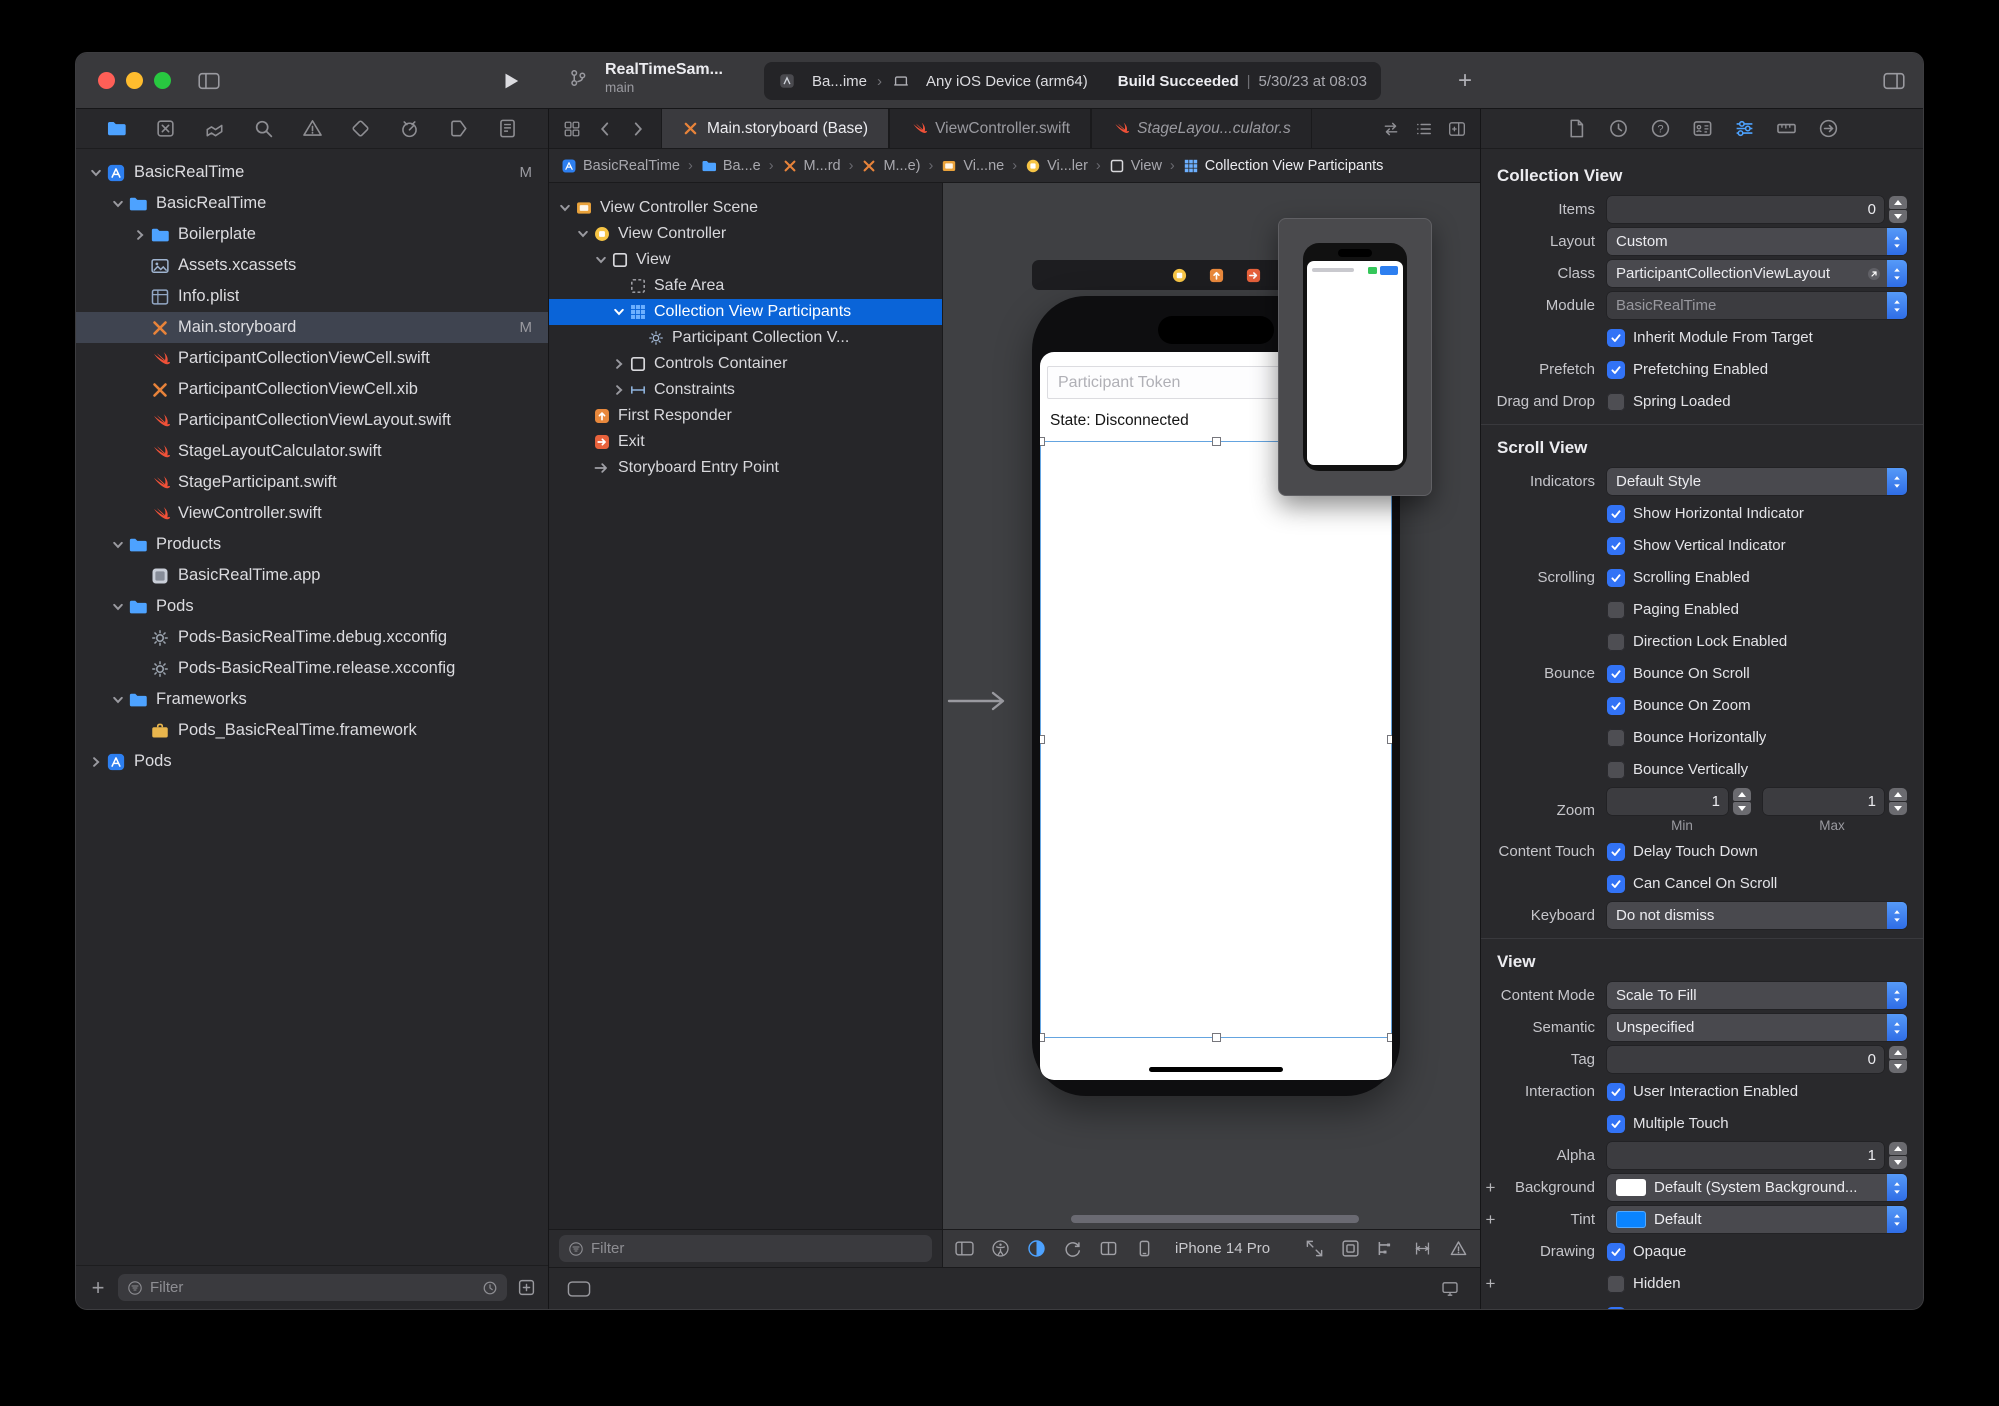  Describe the element at coordinates (1314, 1248) in the screenshot. I see `fit-icon` at that location.